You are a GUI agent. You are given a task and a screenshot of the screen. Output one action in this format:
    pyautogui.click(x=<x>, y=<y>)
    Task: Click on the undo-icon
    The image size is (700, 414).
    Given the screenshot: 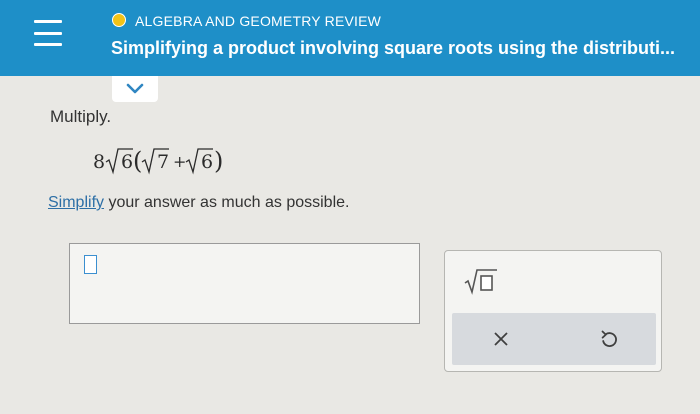 What is the action you would take?
    pyautogui.click(x=609, y=338)
    